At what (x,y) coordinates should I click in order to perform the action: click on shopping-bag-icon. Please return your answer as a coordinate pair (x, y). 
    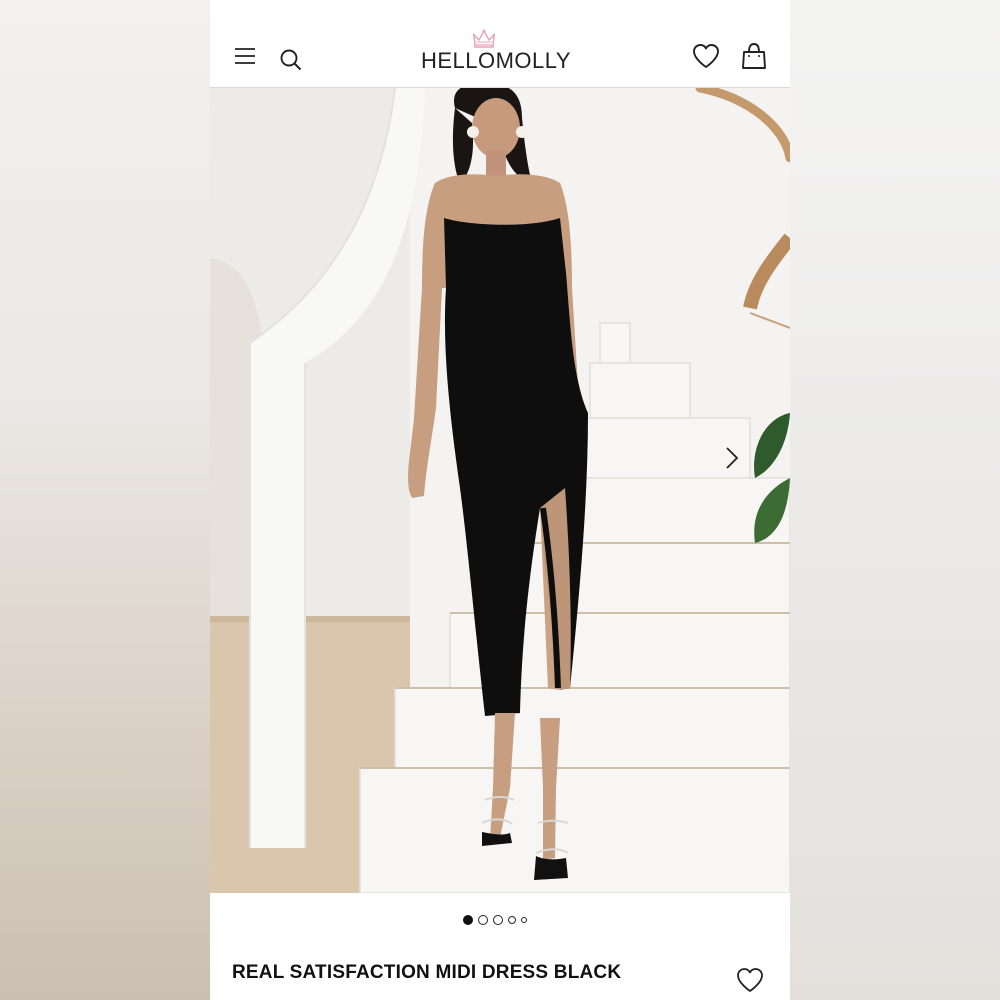
    Looking at the image, I should click on (754, 56).